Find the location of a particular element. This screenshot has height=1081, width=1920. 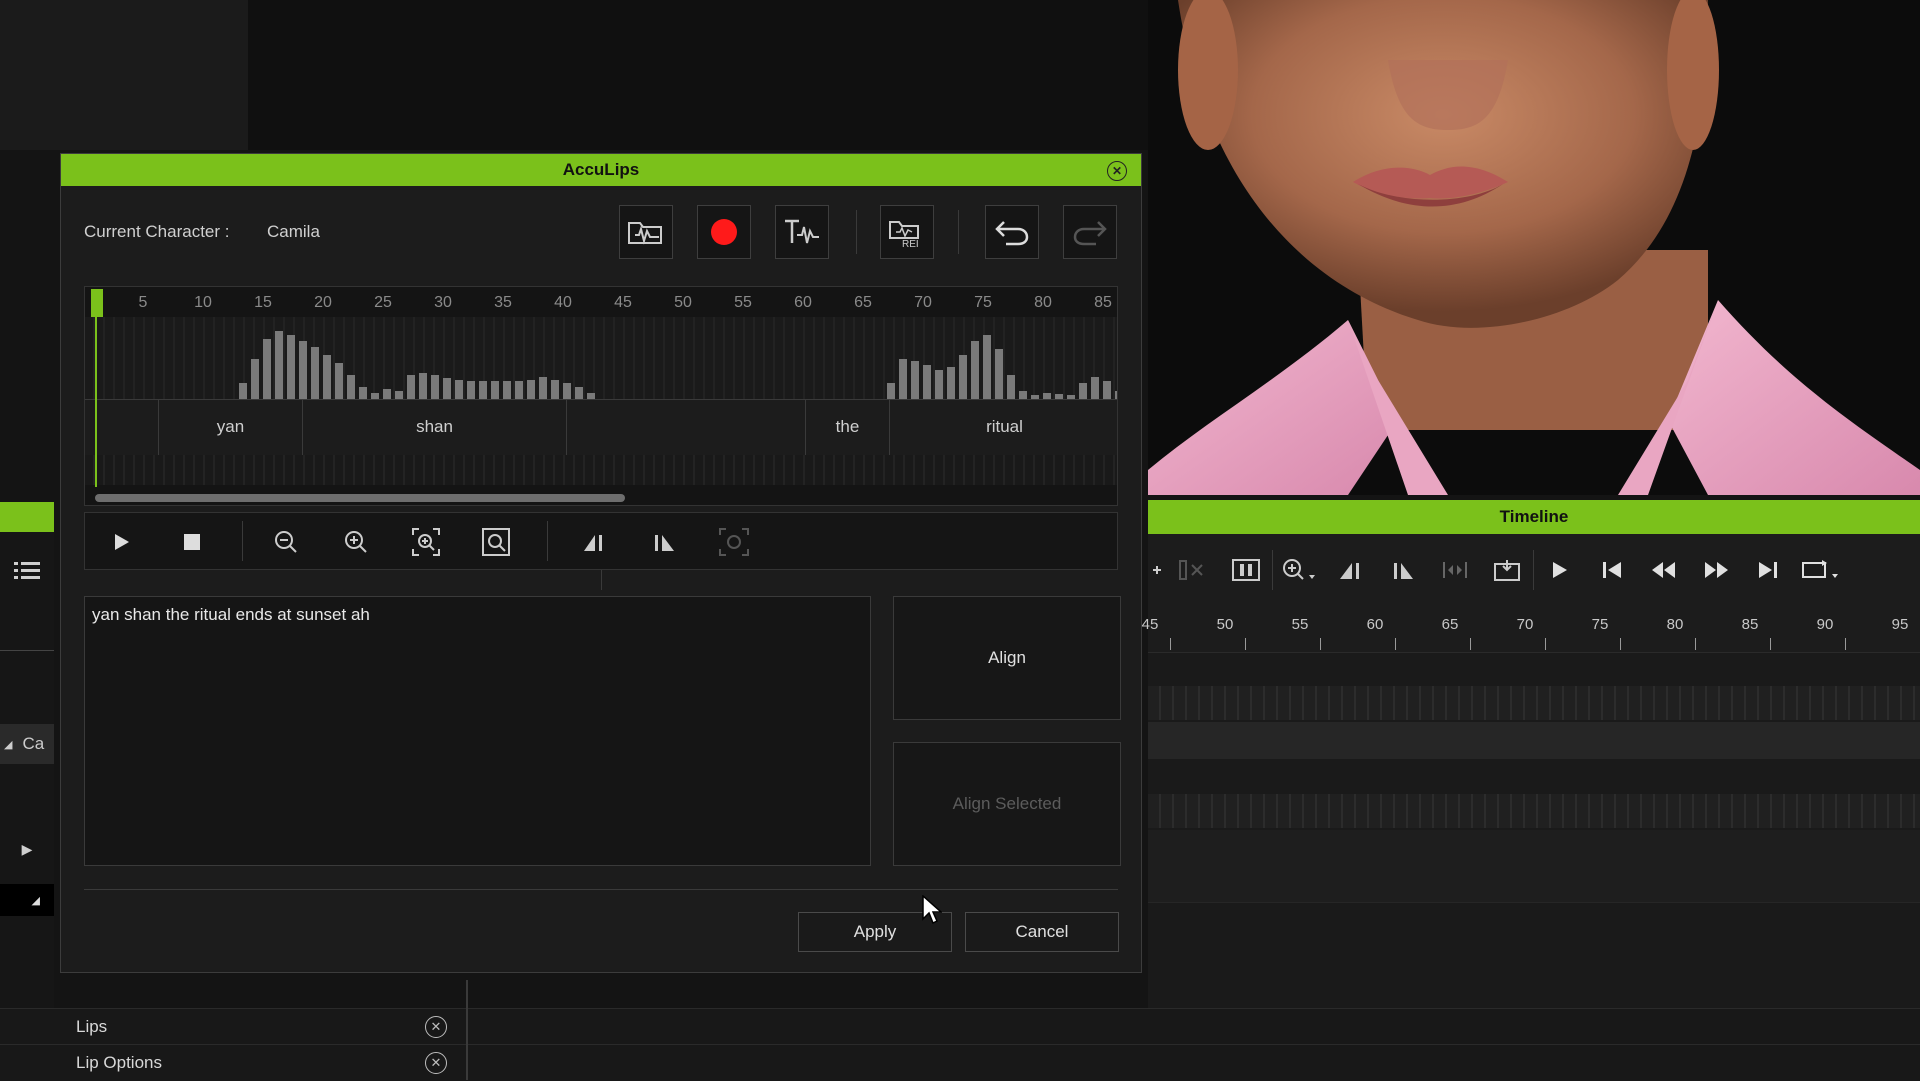

delete-key-icon is located at coordinates (1194, 570).